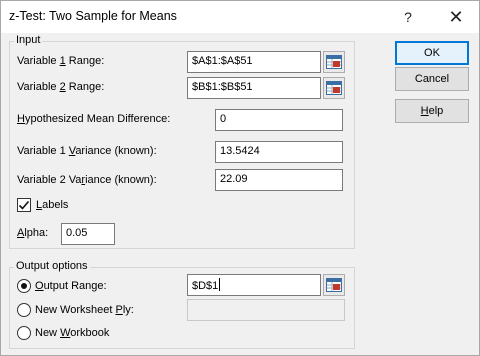 The image size is (480, 356). Describe the element at coordinates (33, 233) in the screenshot. I see `alpha-label: Alpha:` at that location.